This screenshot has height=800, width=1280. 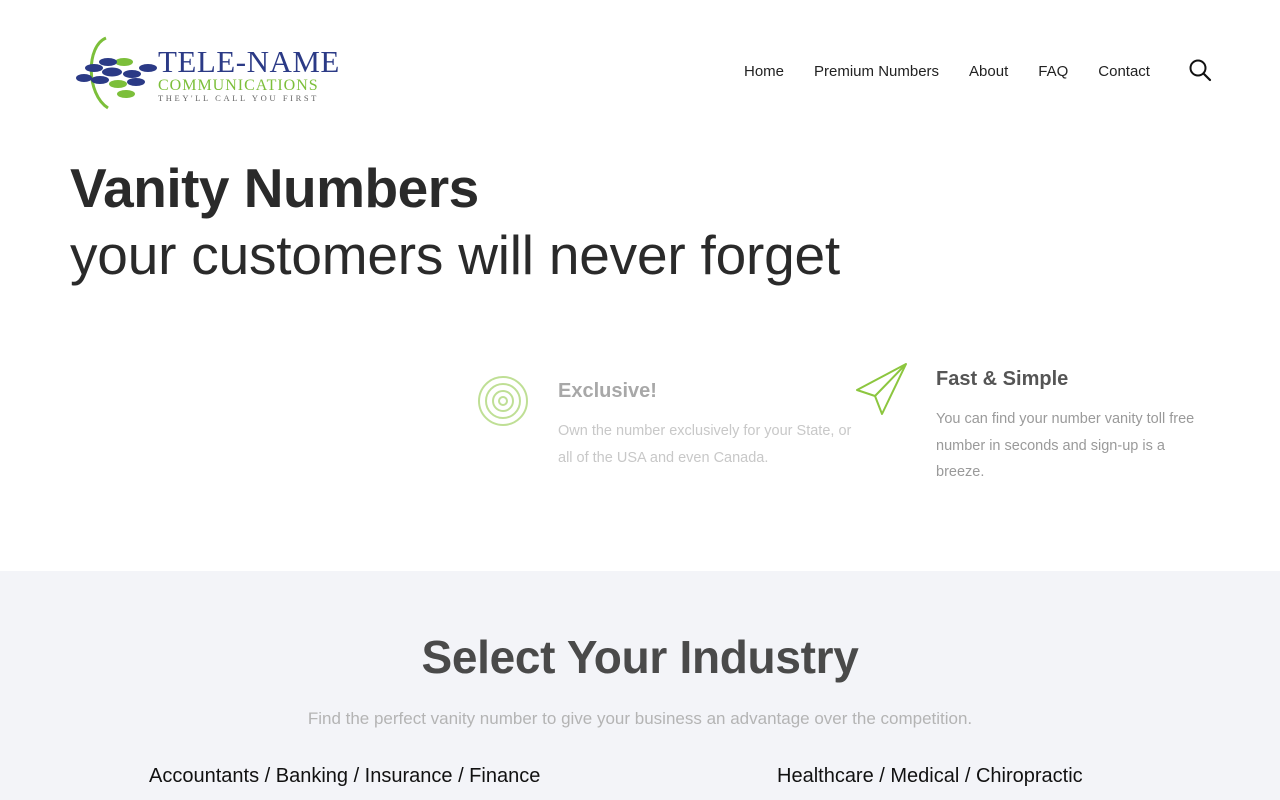 I want to click on nav-home: Home, so click(x=764, y=72).